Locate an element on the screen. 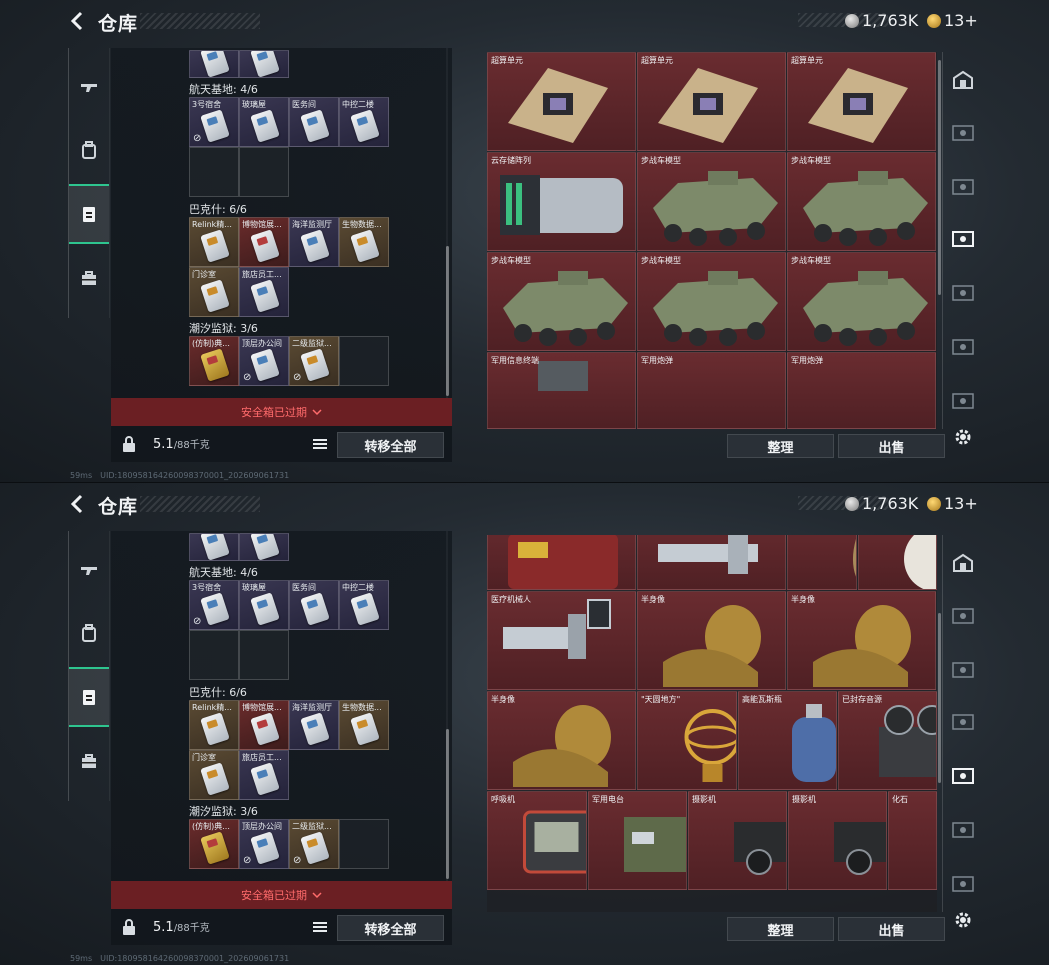  stash-item: 云存储阵列 is located at coordinates (561, 201).